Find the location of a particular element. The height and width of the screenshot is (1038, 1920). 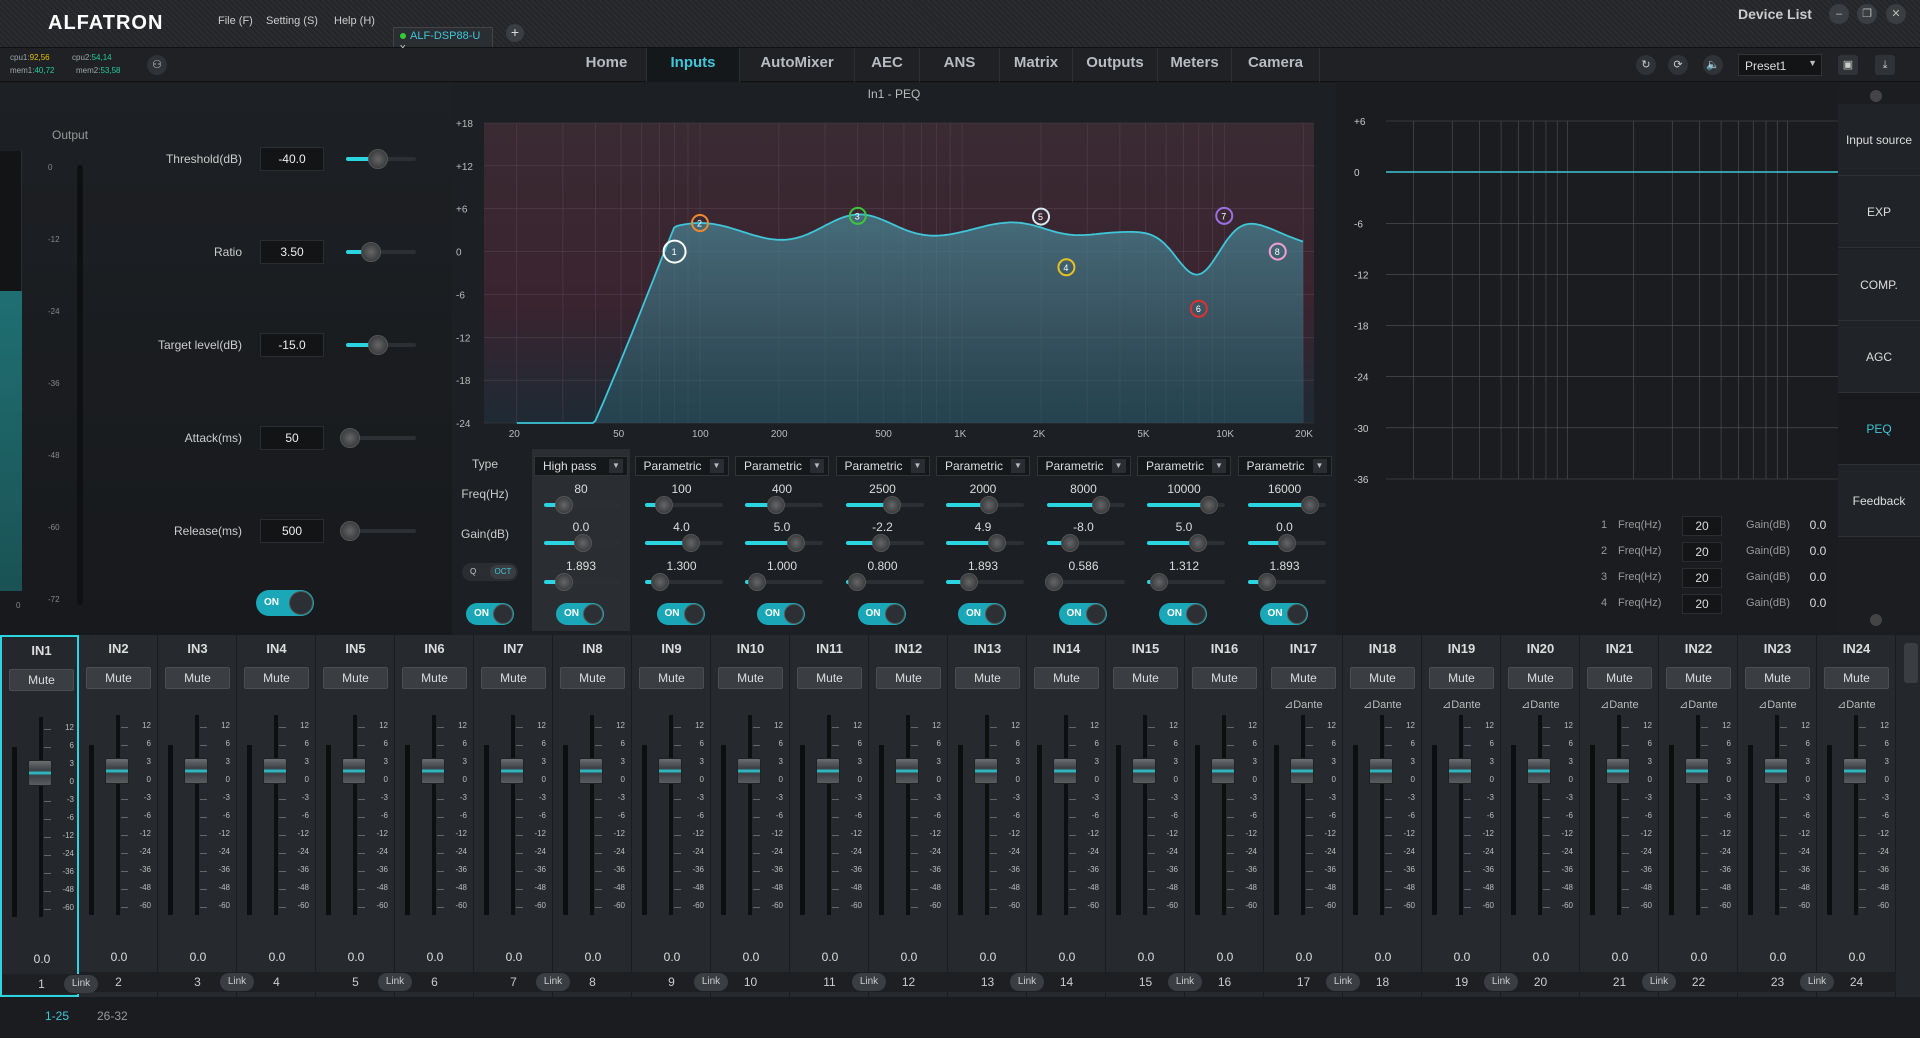

agc-param-value: -15.0 is located at coordinates (292, 345).